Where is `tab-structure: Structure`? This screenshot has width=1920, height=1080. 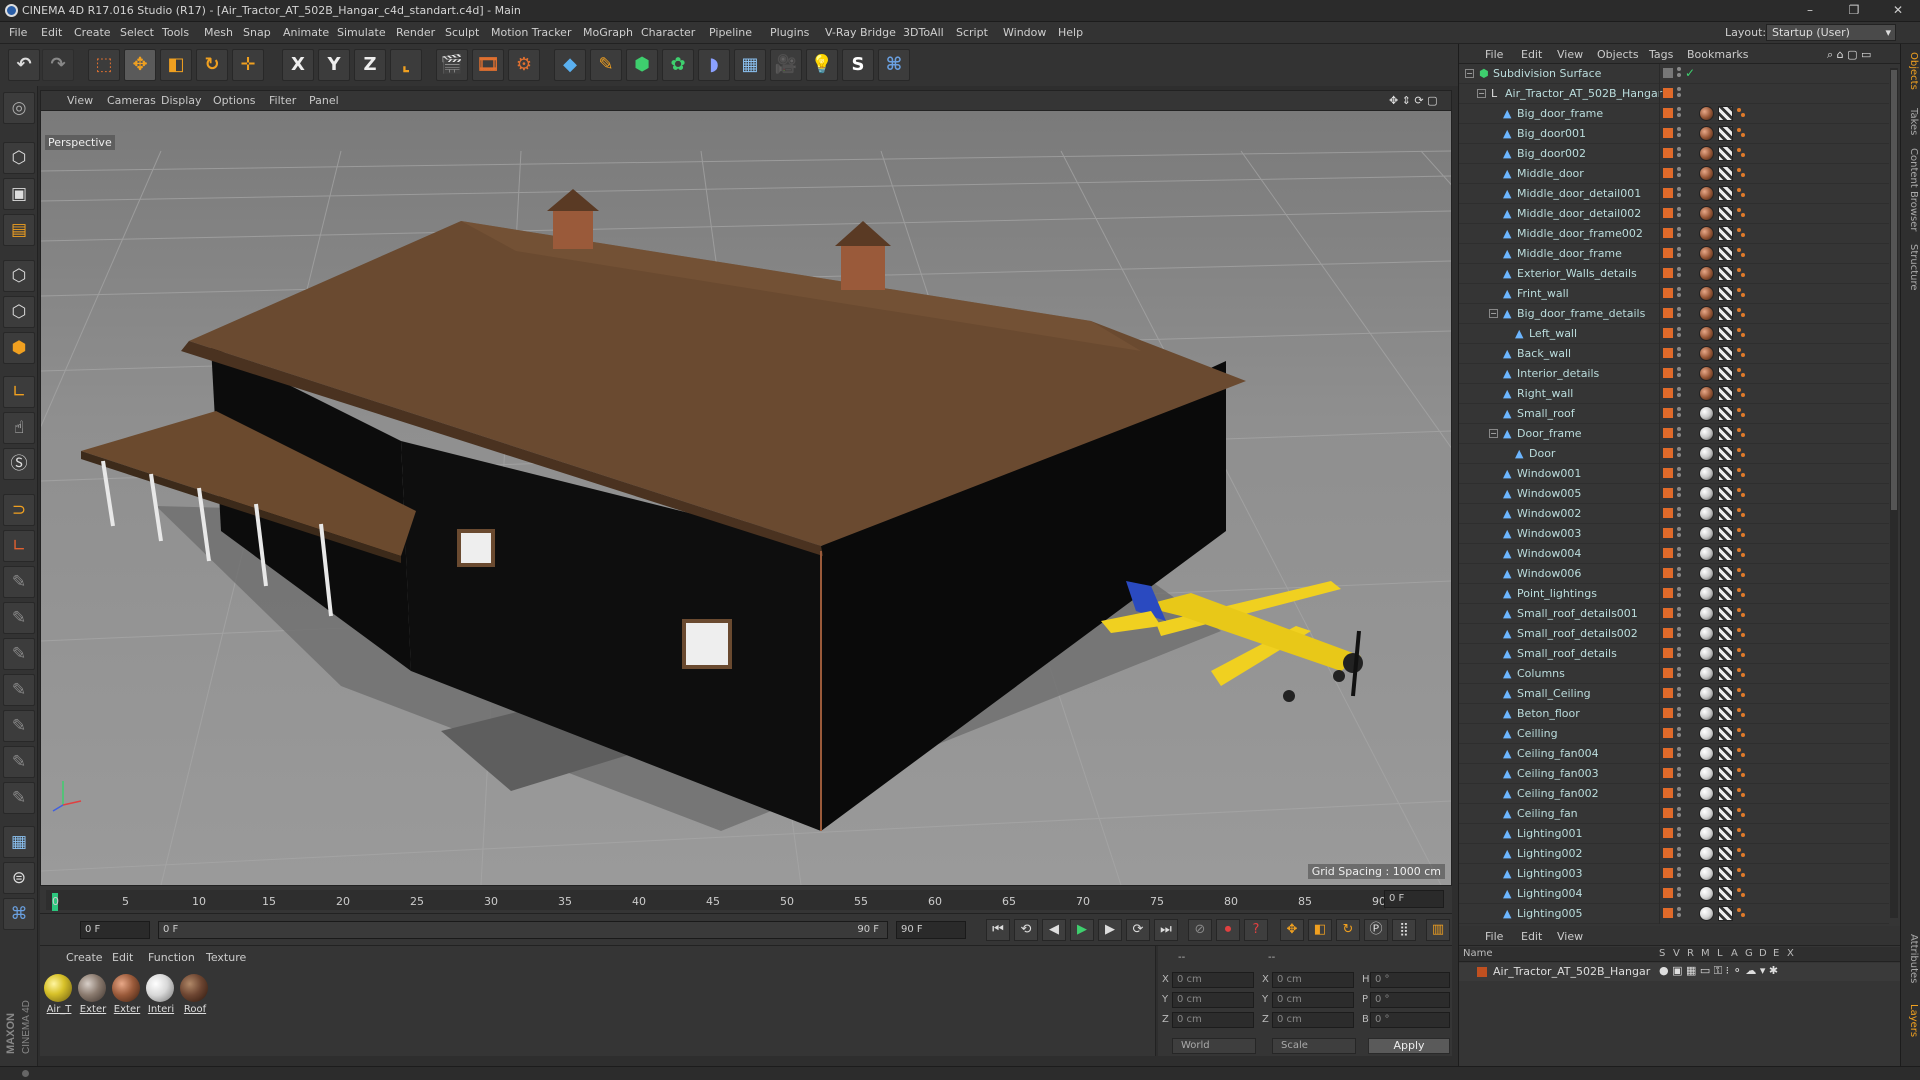
tab-structure: Structure is located at coordinates (1911, 267).